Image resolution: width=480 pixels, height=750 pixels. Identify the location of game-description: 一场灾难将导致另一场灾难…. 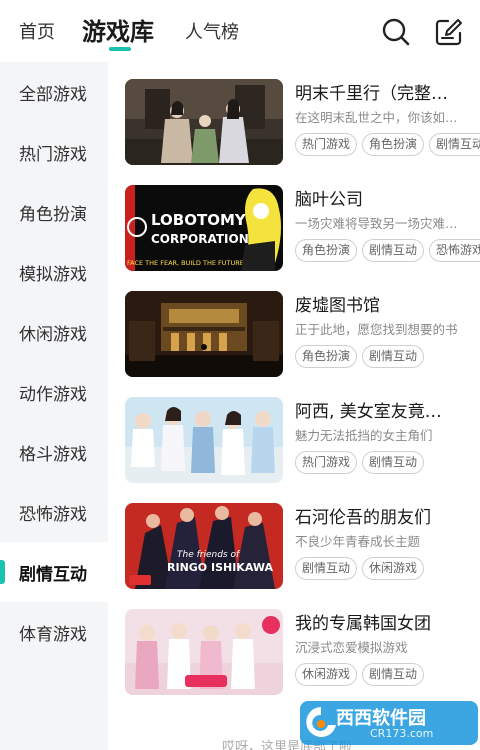
(376, 223).